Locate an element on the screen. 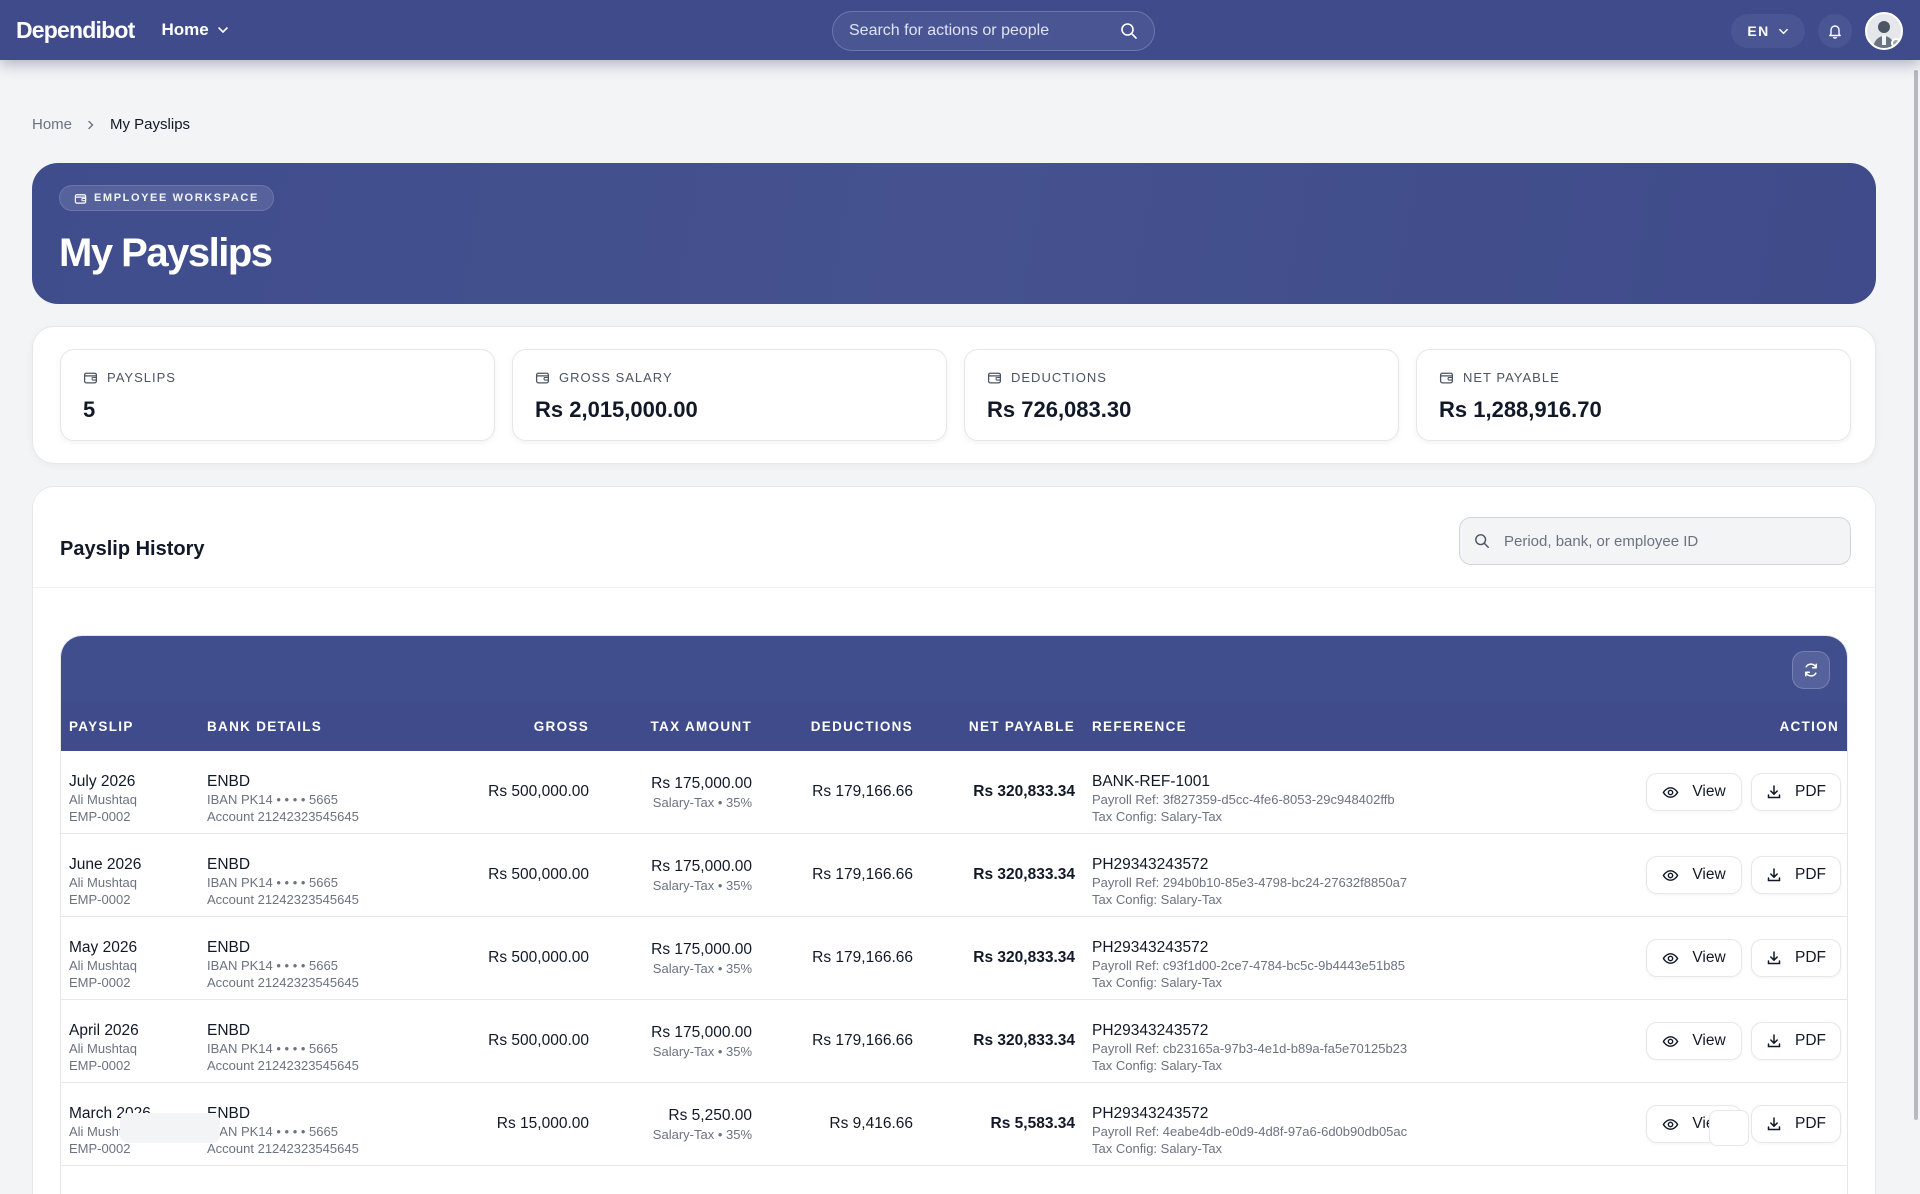 Image resolution: width=1920 pixels, height=1194 pixels. page-size-select is located at coordinates (170, 1128).